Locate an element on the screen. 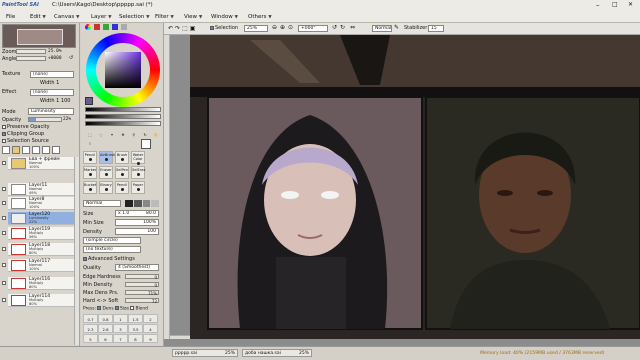 The image size is (640, 360). density-field: 100 is located at coordinates (137, 231).